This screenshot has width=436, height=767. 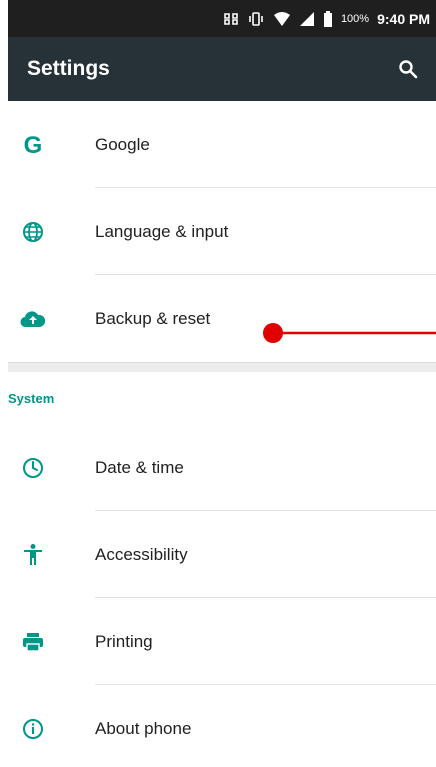 I want to click on google-icon: G, so click(x=33, y=145).